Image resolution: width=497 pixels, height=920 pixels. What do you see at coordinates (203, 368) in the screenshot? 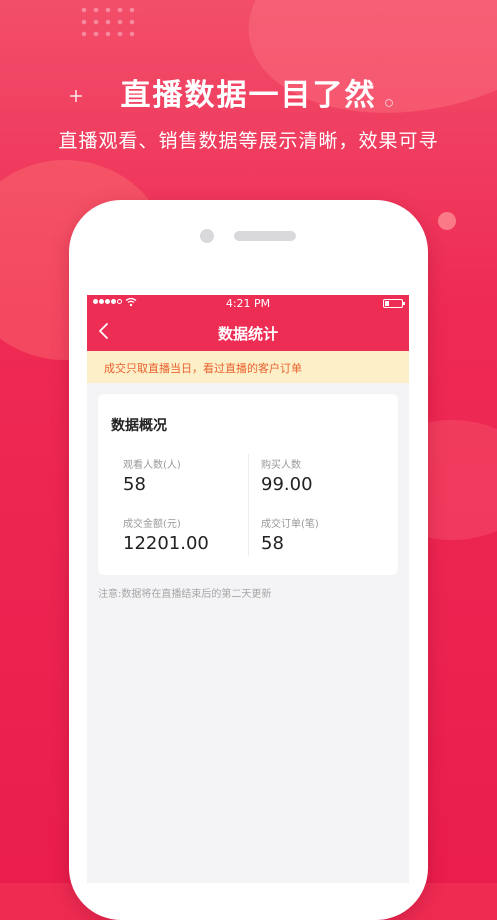
I see `notice-text: 成交只取直播当日，看过直播的客户订单` at bounding box center [203, 368].